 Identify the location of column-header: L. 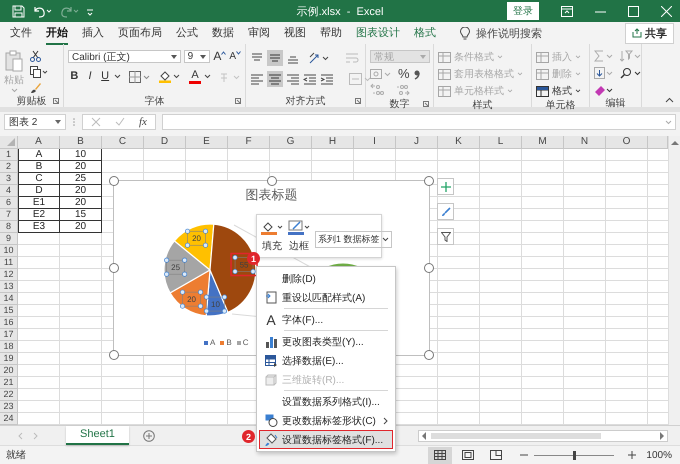
(501, 142).